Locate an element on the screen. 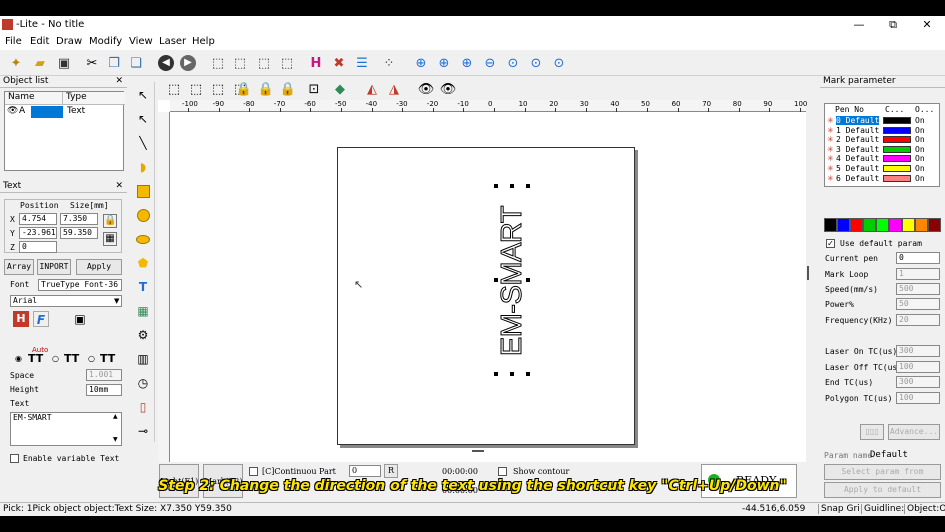 This screenshot has height=532, width=945. x-position-input: 4.754 is located at coordinates (38, 219).